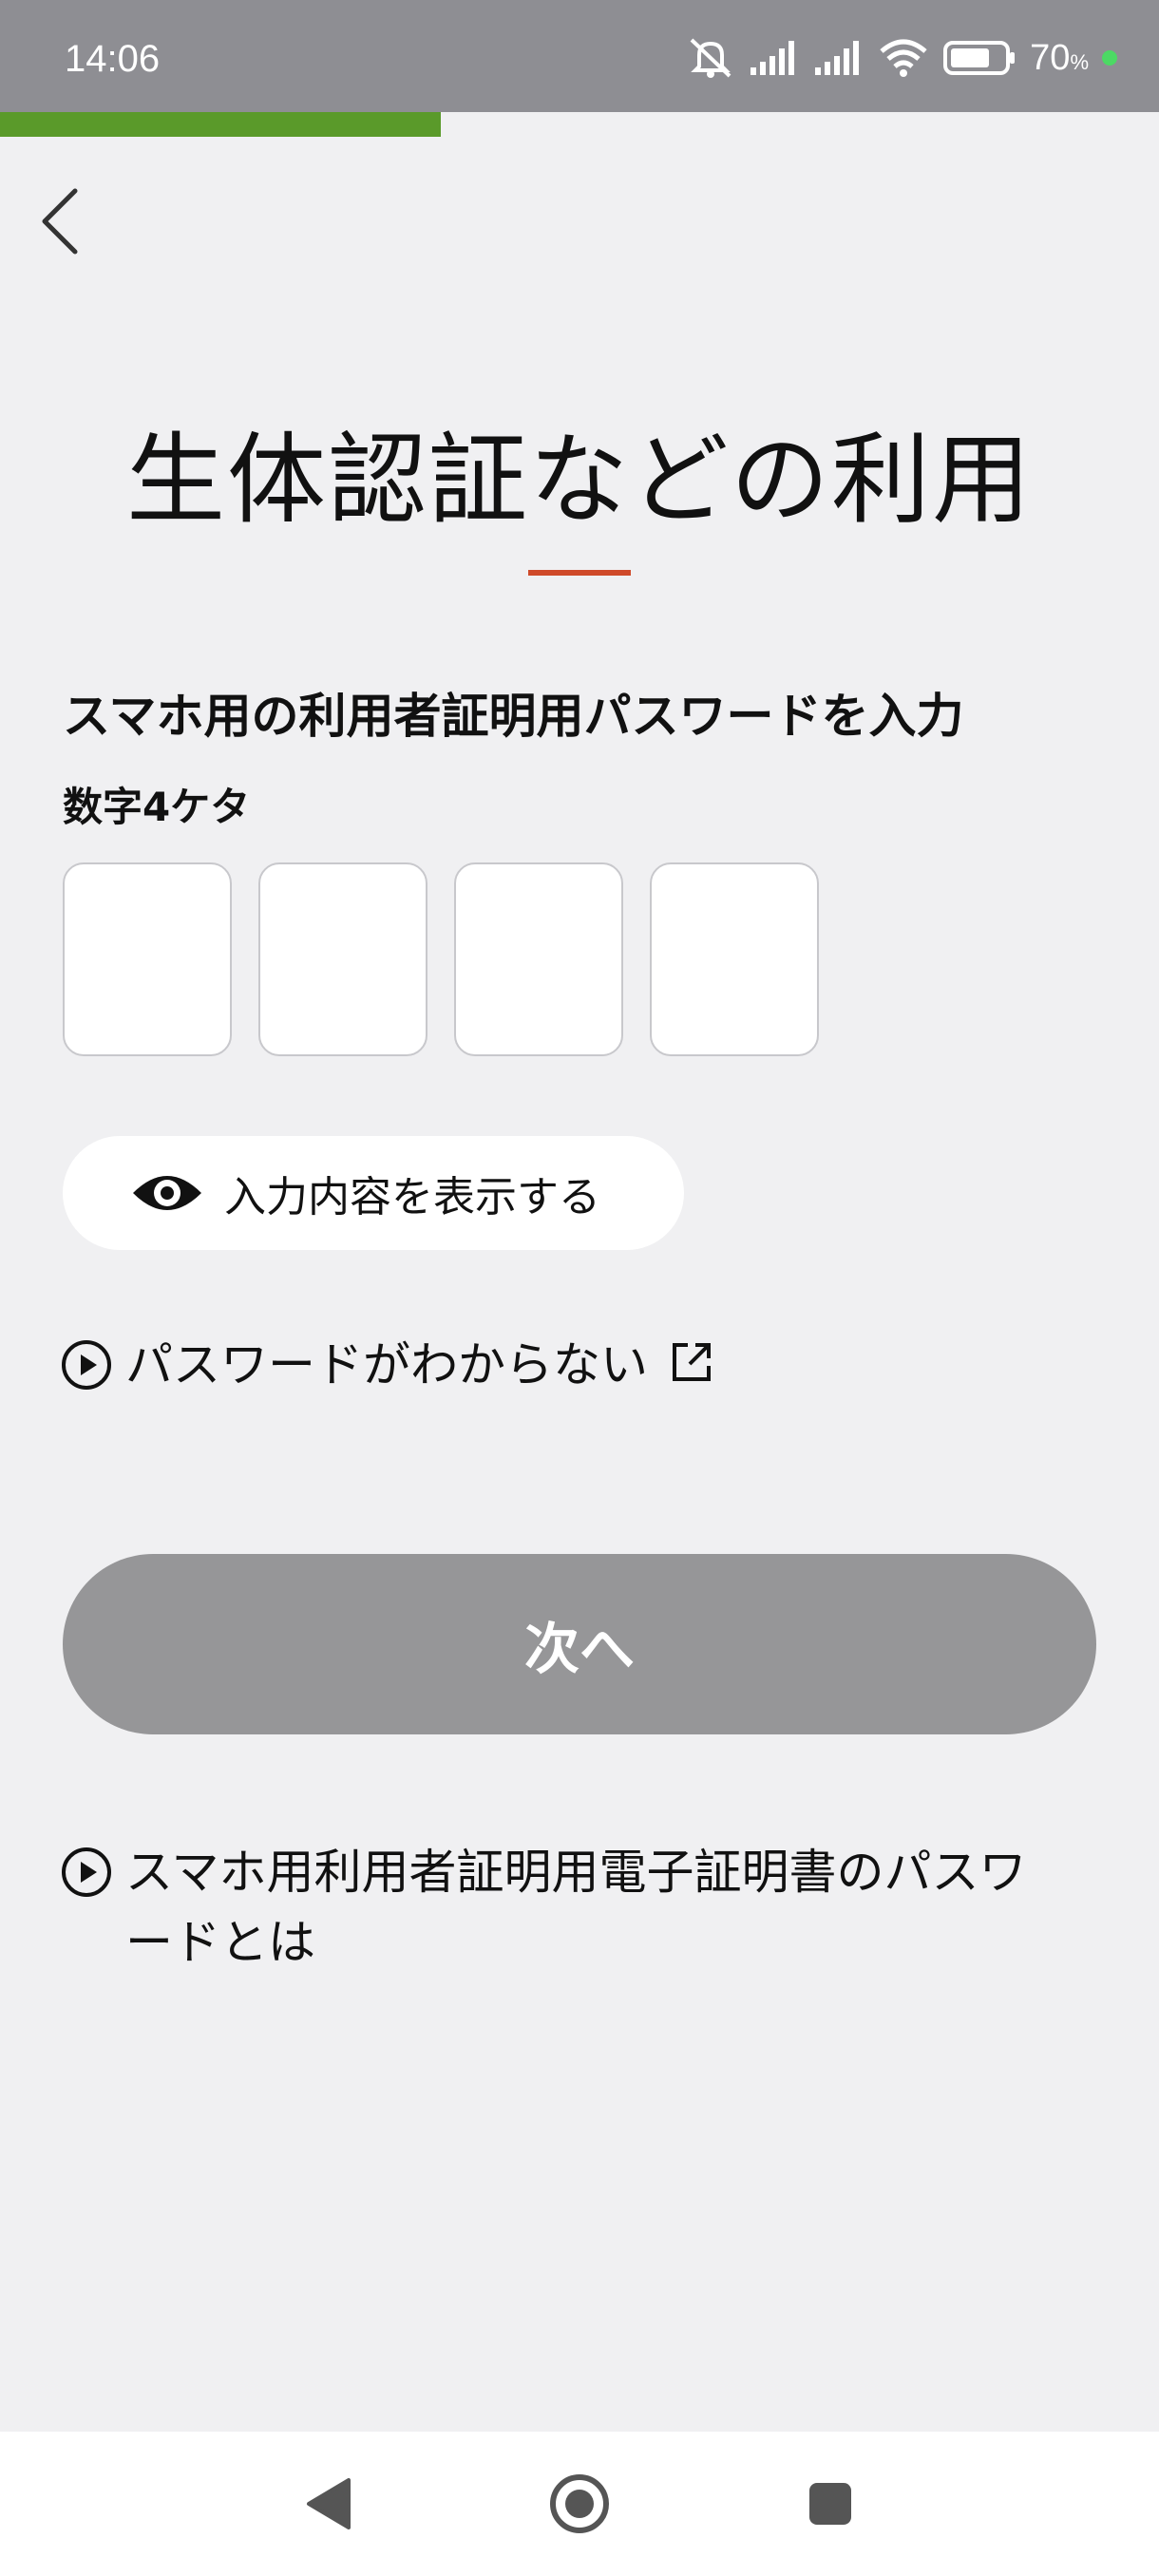 This screenshot has height=2576, width=1159. I want to click on back-button, so click(60, 221).